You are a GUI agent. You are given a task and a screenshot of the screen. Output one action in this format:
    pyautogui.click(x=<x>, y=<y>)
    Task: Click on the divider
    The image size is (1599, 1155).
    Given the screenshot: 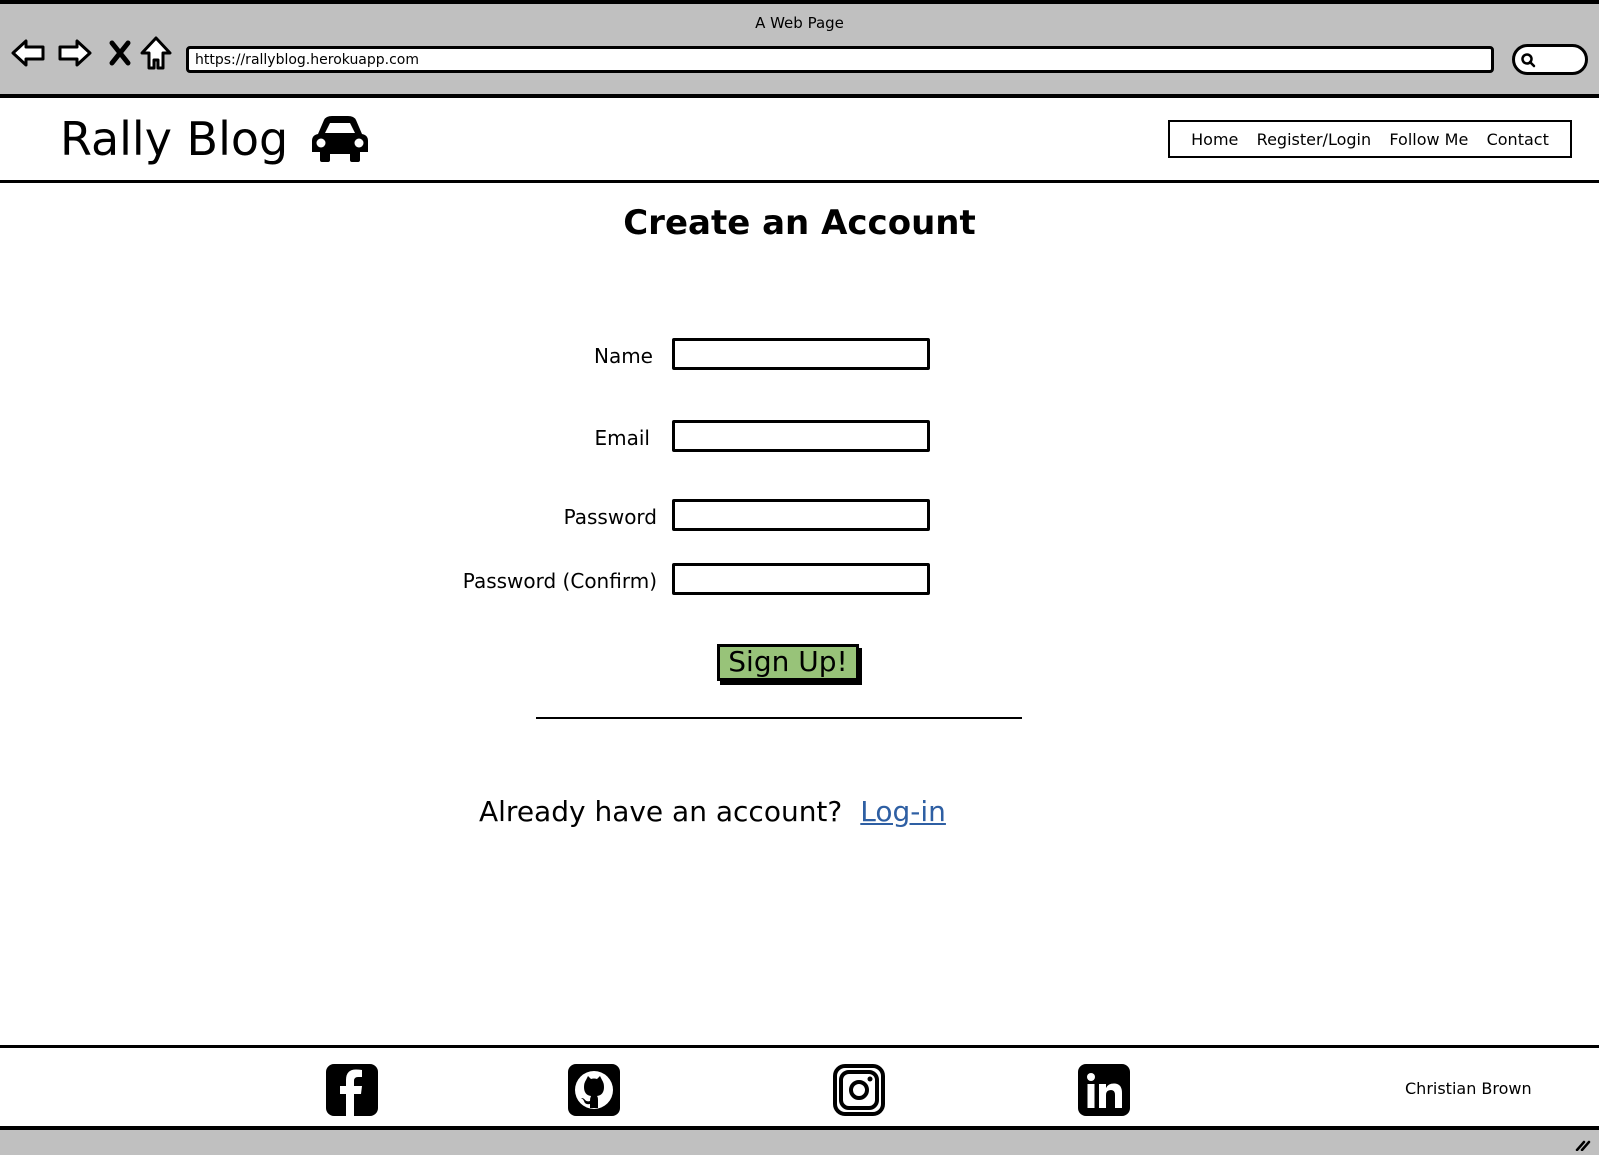 What is the action you would take?
    pyautogui.click(x=779, y=718)
    